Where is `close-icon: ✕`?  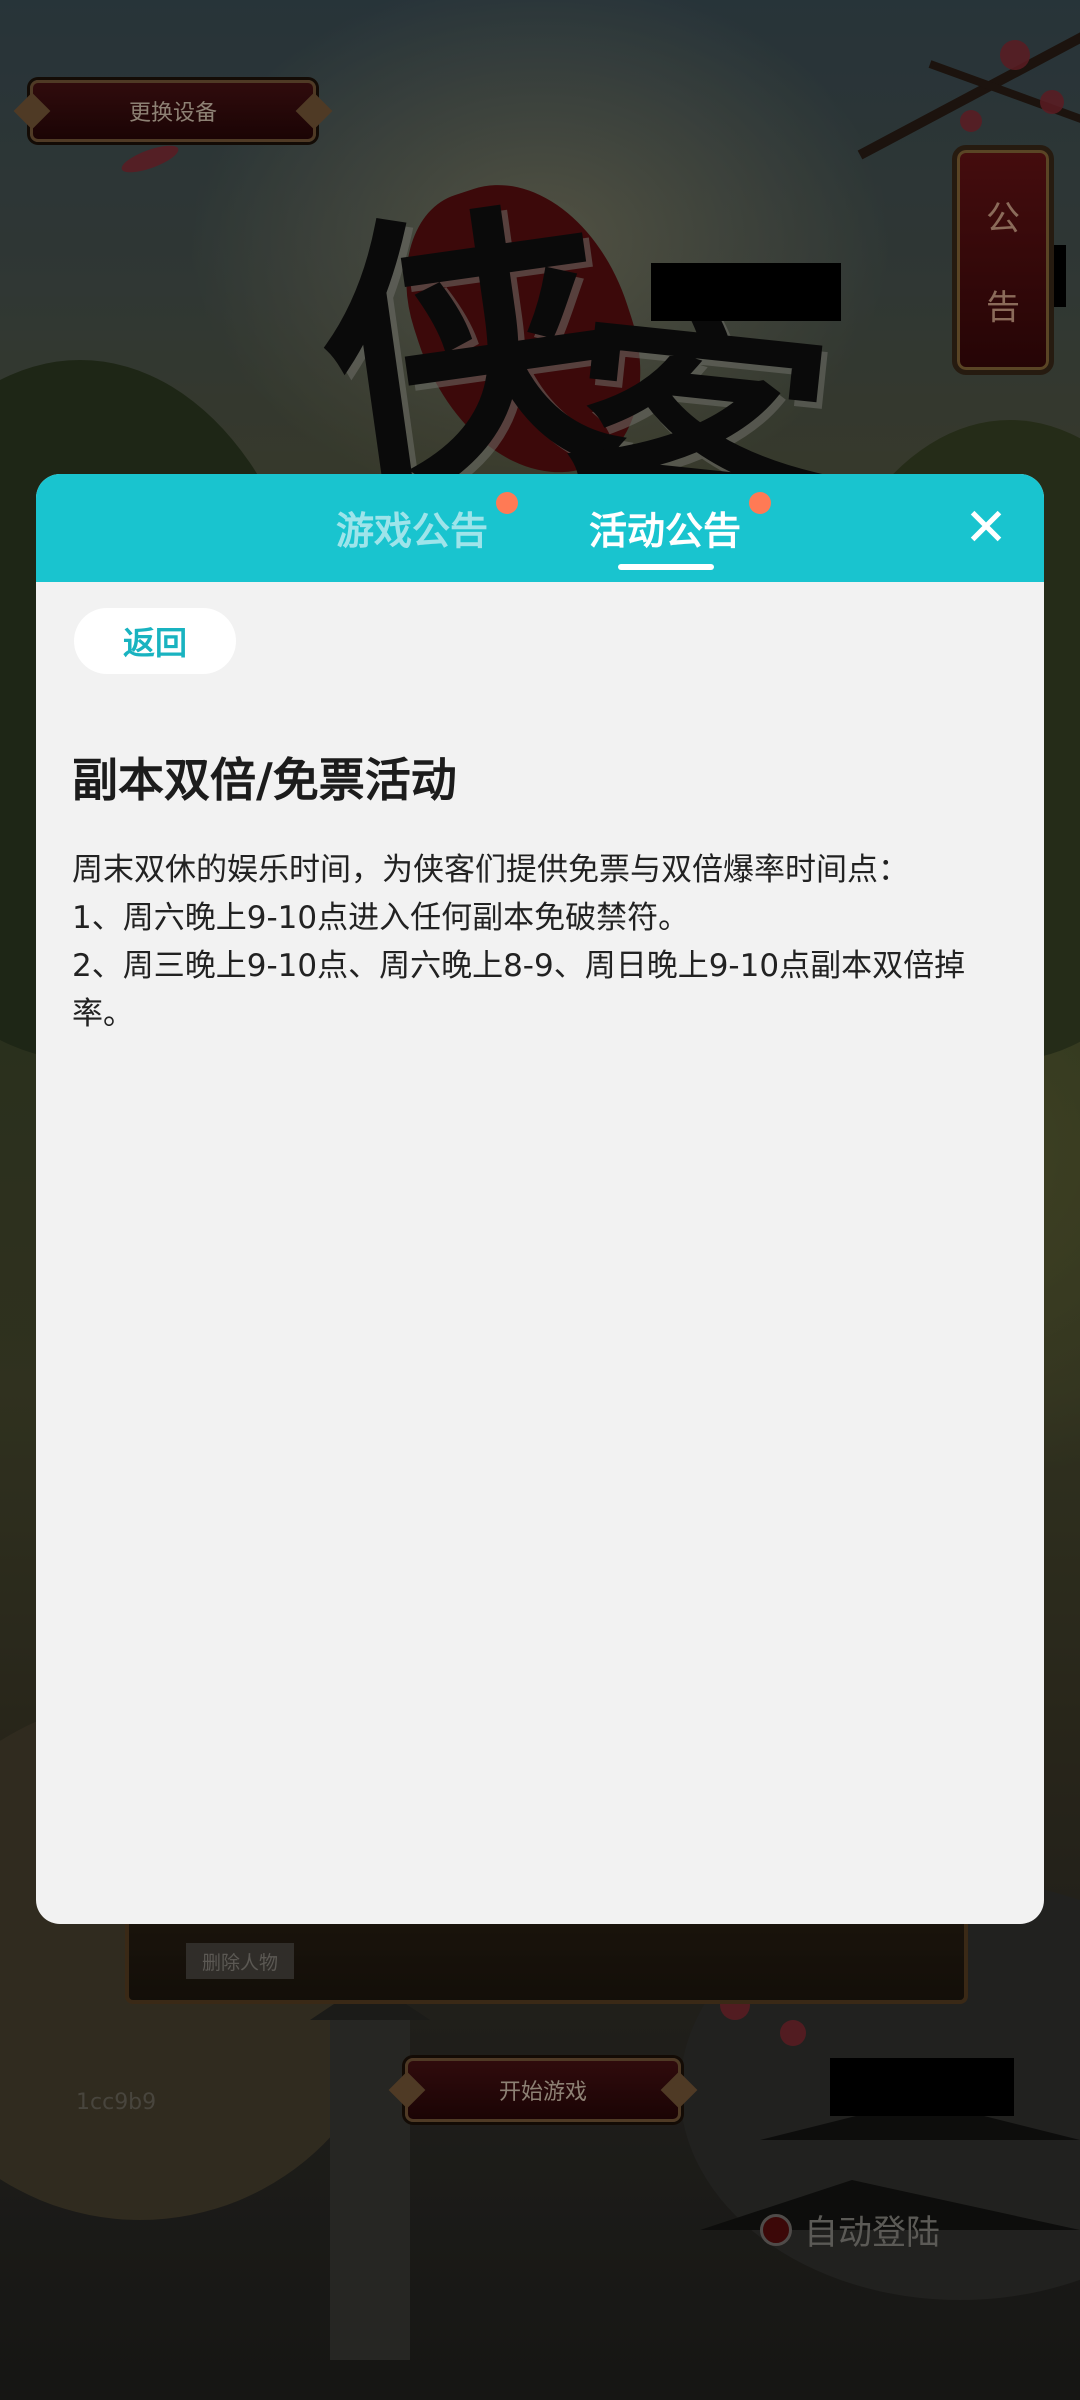 close-icon: ✕ is located at coordinates (986, 528).